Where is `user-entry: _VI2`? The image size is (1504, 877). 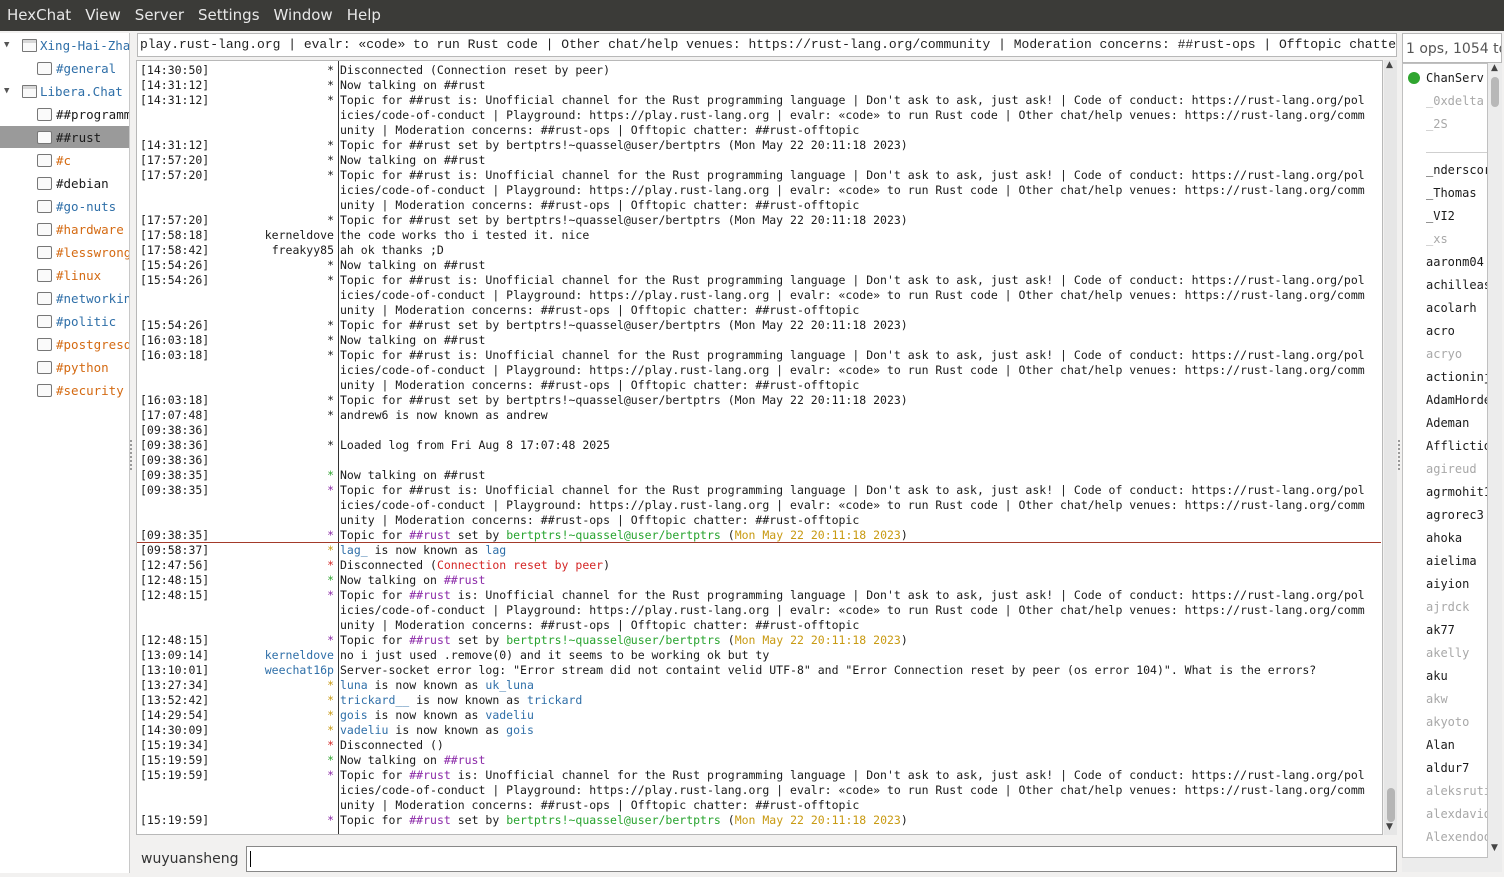 user-entry: _VI2 is located at coordinates (1445, 216).